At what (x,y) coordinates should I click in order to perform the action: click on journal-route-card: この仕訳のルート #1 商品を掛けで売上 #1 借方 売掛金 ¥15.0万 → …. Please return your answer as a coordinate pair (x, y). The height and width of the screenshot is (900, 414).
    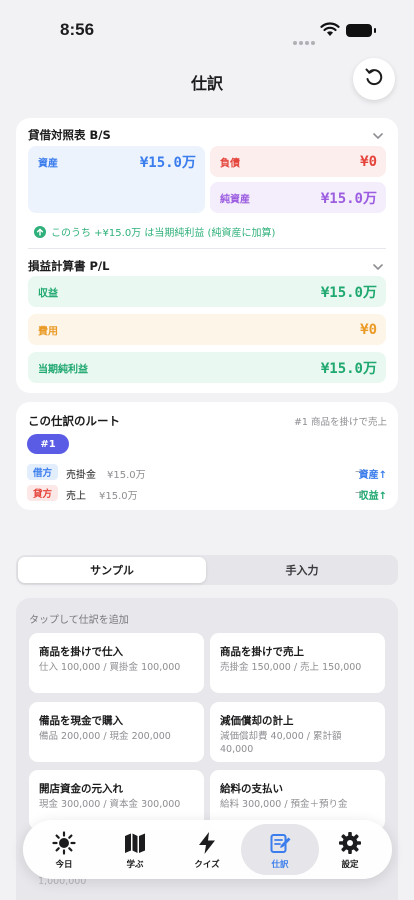
    Looking at the image, I should click on (207, 456).